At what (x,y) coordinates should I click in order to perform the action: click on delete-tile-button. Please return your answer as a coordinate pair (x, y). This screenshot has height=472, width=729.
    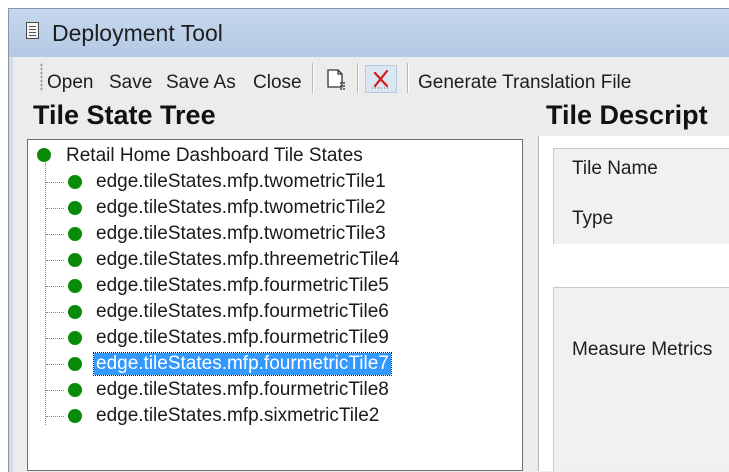
    Looking at the image, I should click on (381, 79).